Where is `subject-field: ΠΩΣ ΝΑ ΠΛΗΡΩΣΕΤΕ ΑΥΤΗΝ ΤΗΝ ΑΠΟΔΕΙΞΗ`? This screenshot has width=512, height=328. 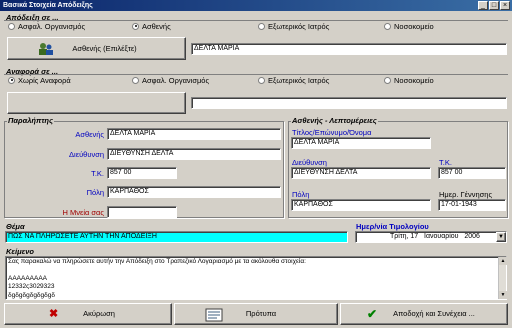 subject-field: ΠΩΣ ΝΑ ΠΛΗΡΩΣΕΤΕ ΑΥΤΗΝ ΤΗΝ ΑΠΟΔΕΙΞΗ is located at coordinates (176, 237).